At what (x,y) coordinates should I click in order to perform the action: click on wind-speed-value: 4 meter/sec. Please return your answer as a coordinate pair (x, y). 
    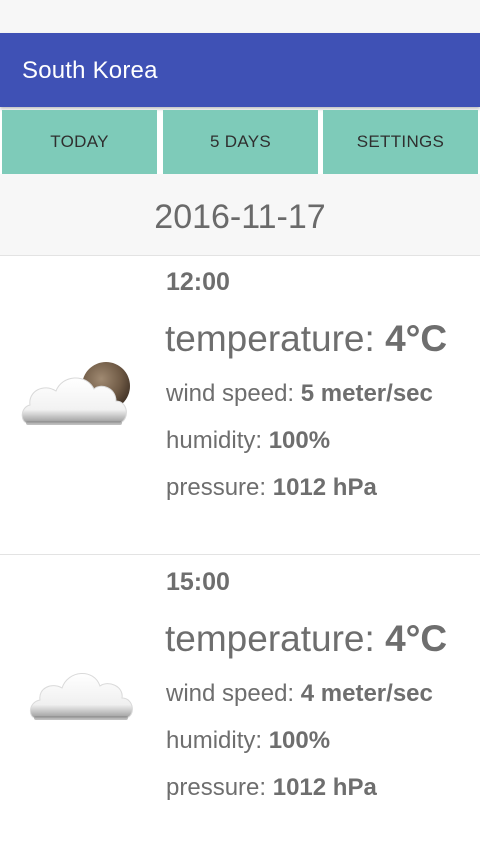
    Looking at the image, I should click on (366, 693).